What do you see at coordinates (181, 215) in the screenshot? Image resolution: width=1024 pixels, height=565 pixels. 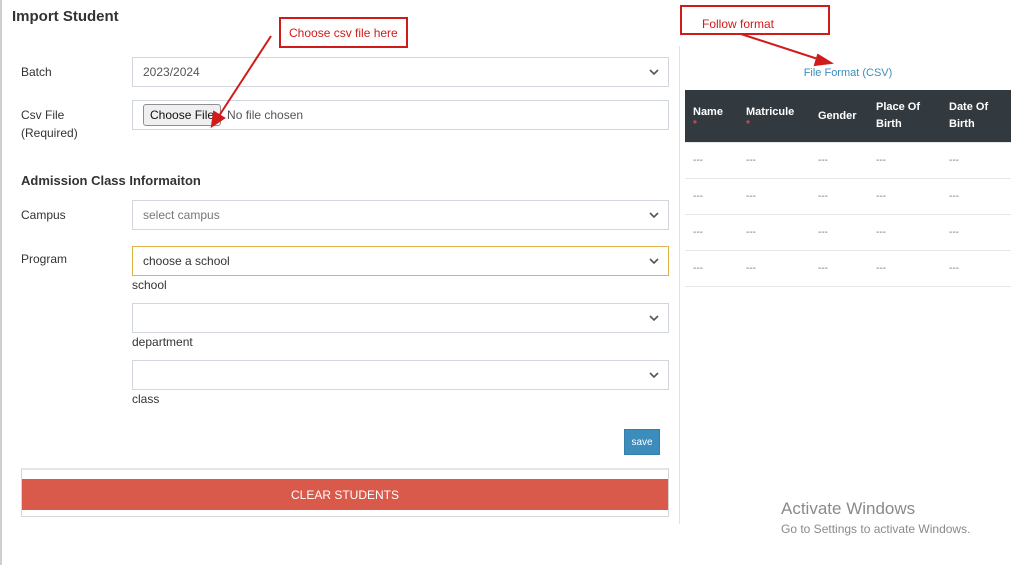 I see `campus-select-value: select campus` at bounding box center [181, 215].